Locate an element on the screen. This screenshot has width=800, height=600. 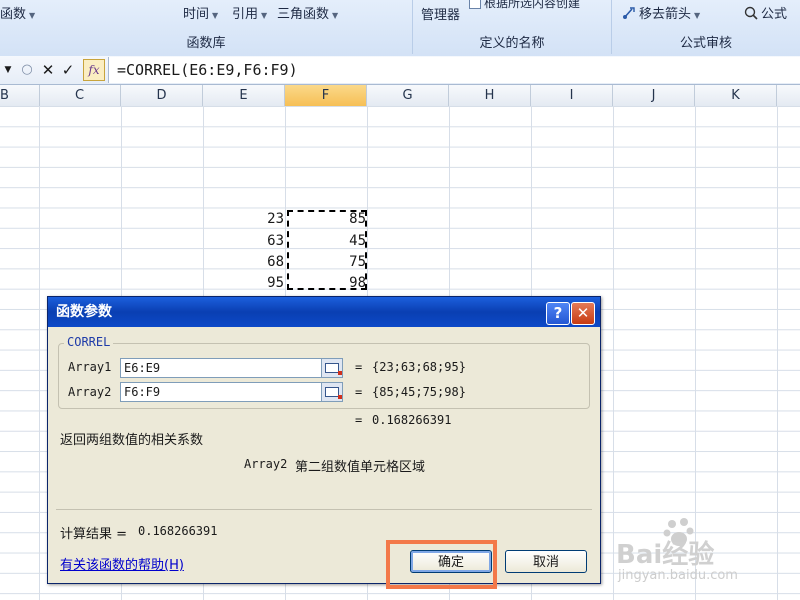
calc-result-label: 计算结果 = is located at coordinates (94, 534).